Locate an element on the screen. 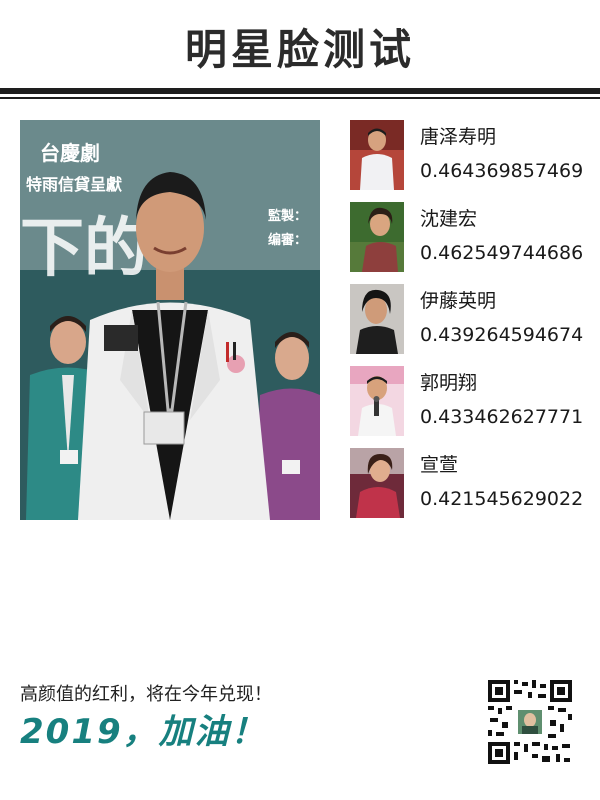  poster-side-2: 编審： is located at coordinates (287, 240).